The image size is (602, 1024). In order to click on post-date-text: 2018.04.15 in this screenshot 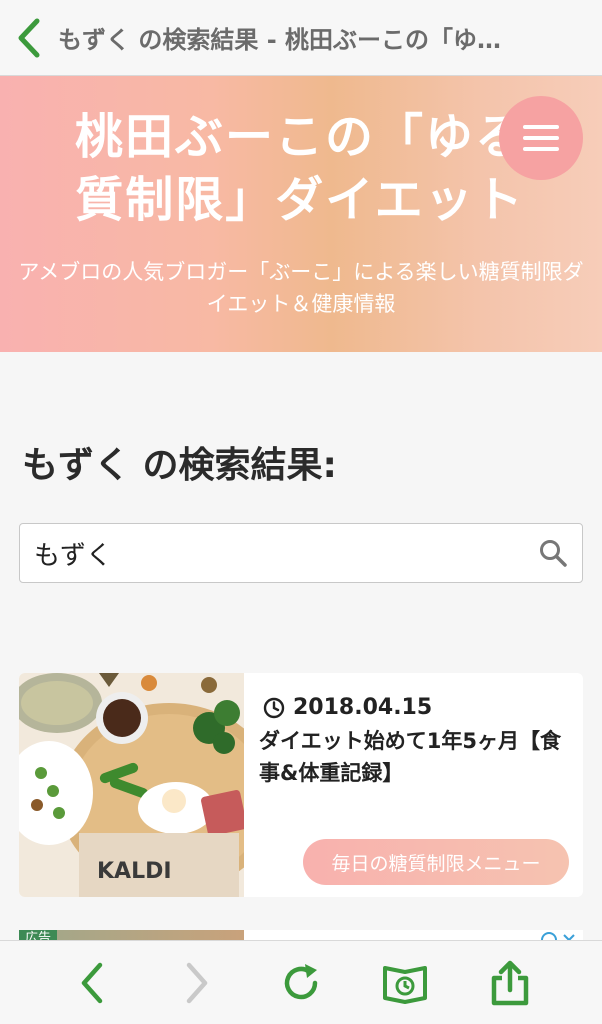, I will do `click(363, 707)`.